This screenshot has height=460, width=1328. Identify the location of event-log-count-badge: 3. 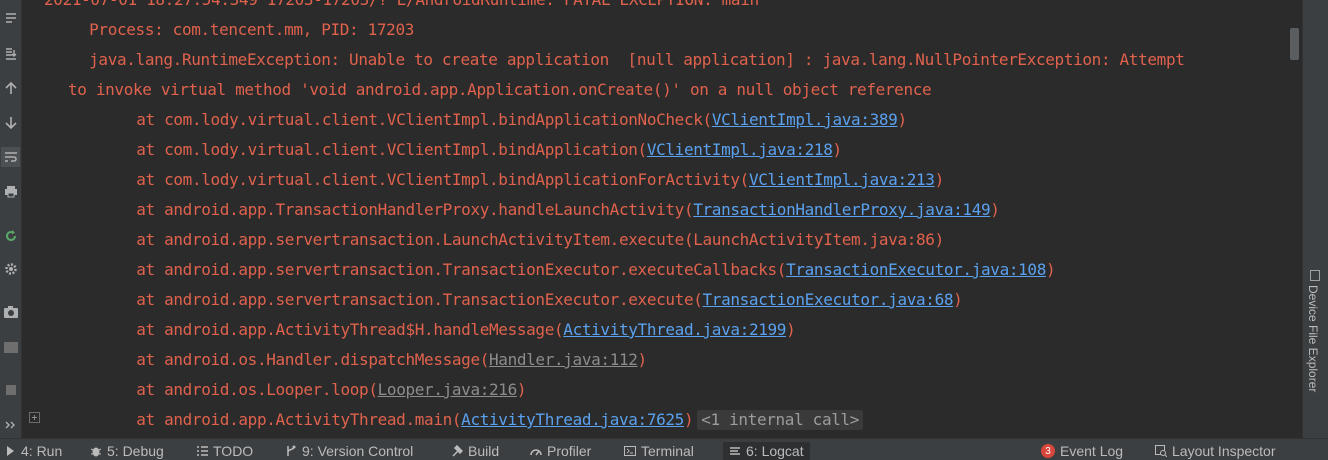
(1048, 451).